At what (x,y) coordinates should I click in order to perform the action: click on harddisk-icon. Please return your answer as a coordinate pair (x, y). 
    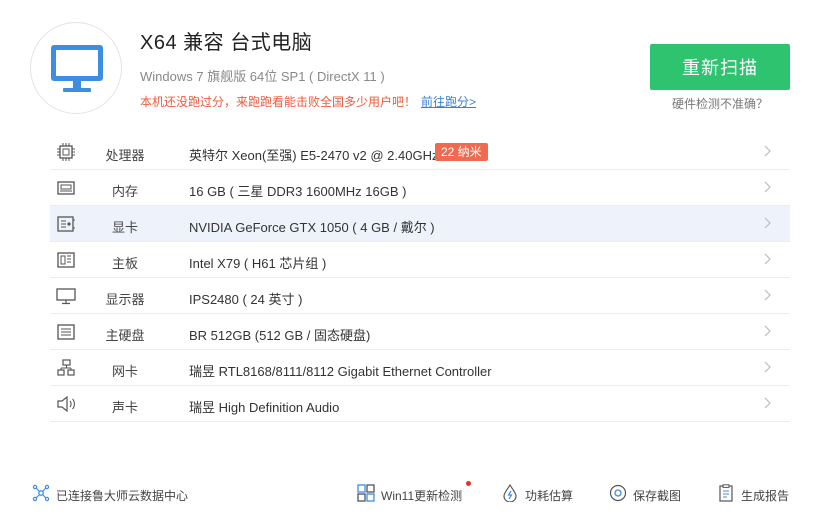
    Looking at the image, I should click on (66, 332).